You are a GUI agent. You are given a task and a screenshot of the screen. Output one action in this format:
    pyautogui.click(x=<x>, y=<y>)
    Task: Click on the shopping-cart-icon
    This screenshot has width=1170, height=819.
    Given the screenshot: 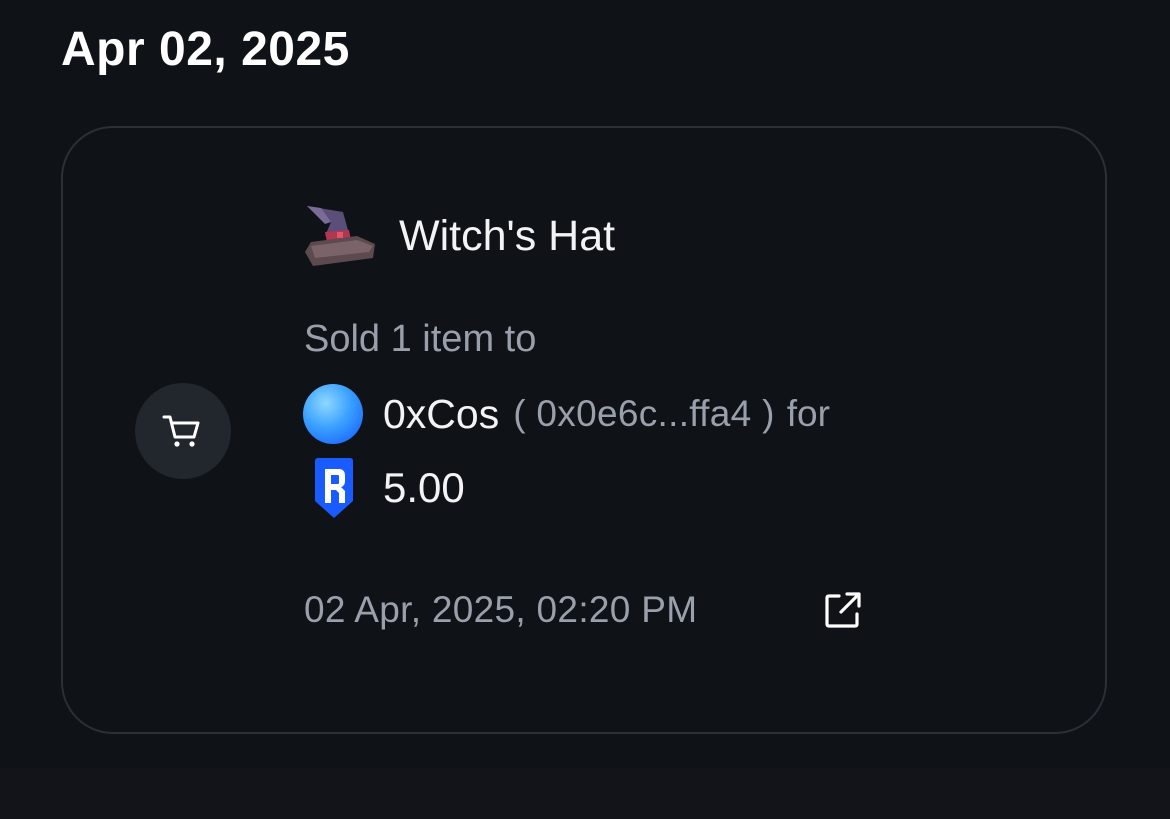 What is the action you would take?
    pyautogui.click(x=181, y=431)
    